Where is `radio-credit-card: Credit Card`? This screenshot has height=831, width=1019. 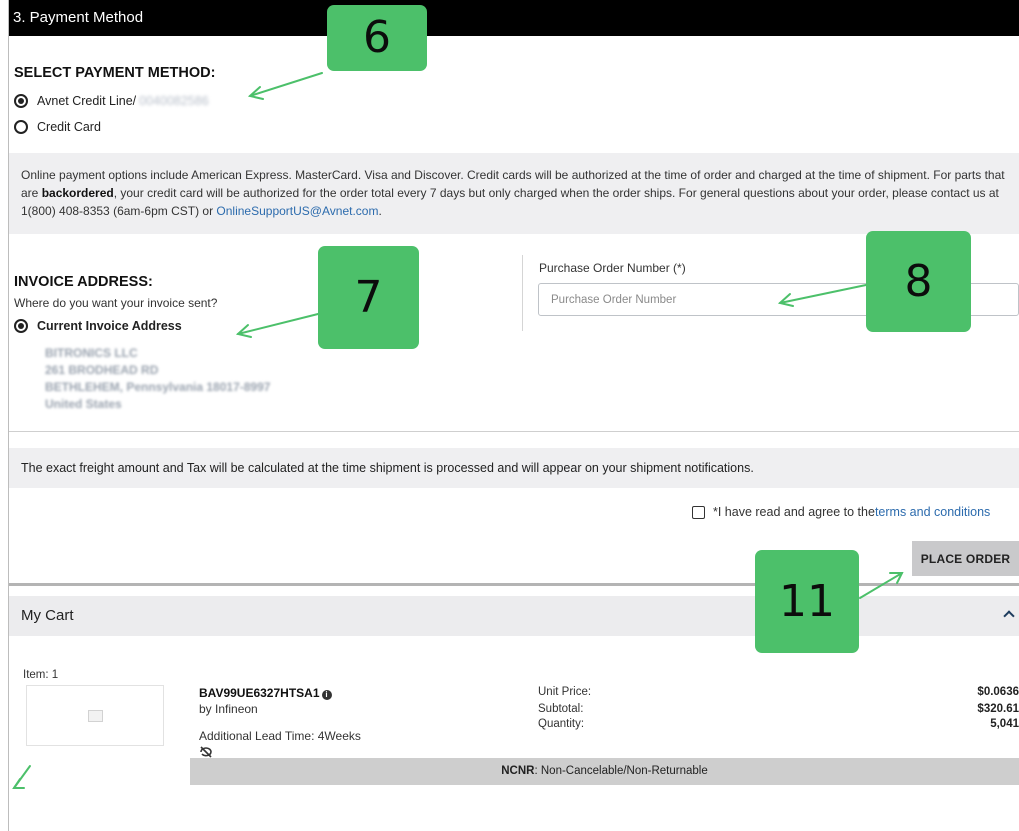 radio-credit-card: Credit Card is located at coordinates (57, 127).